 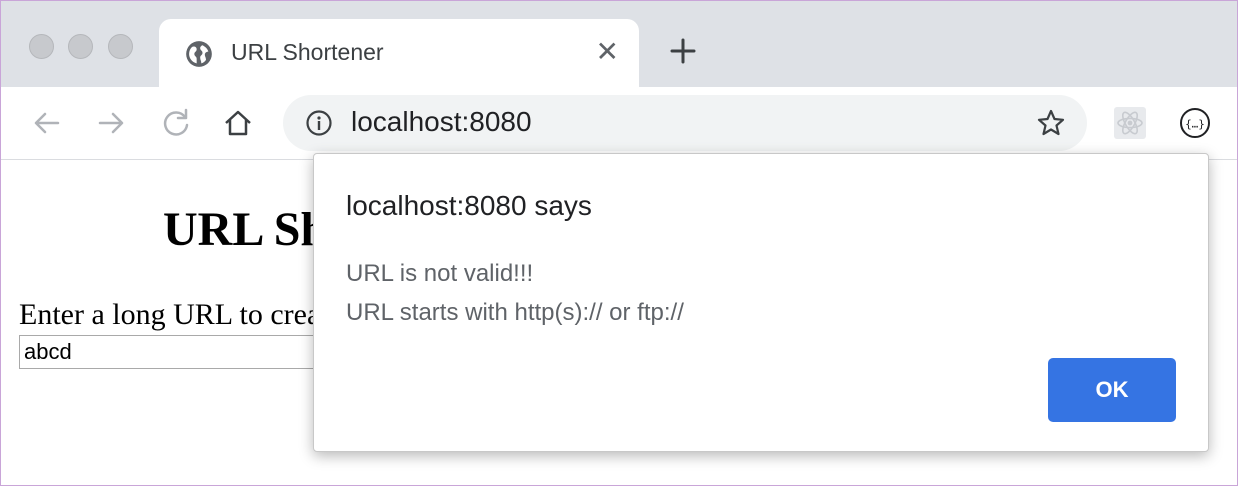 I want to click on back-arrow-icon, so click(x=47, y=123).